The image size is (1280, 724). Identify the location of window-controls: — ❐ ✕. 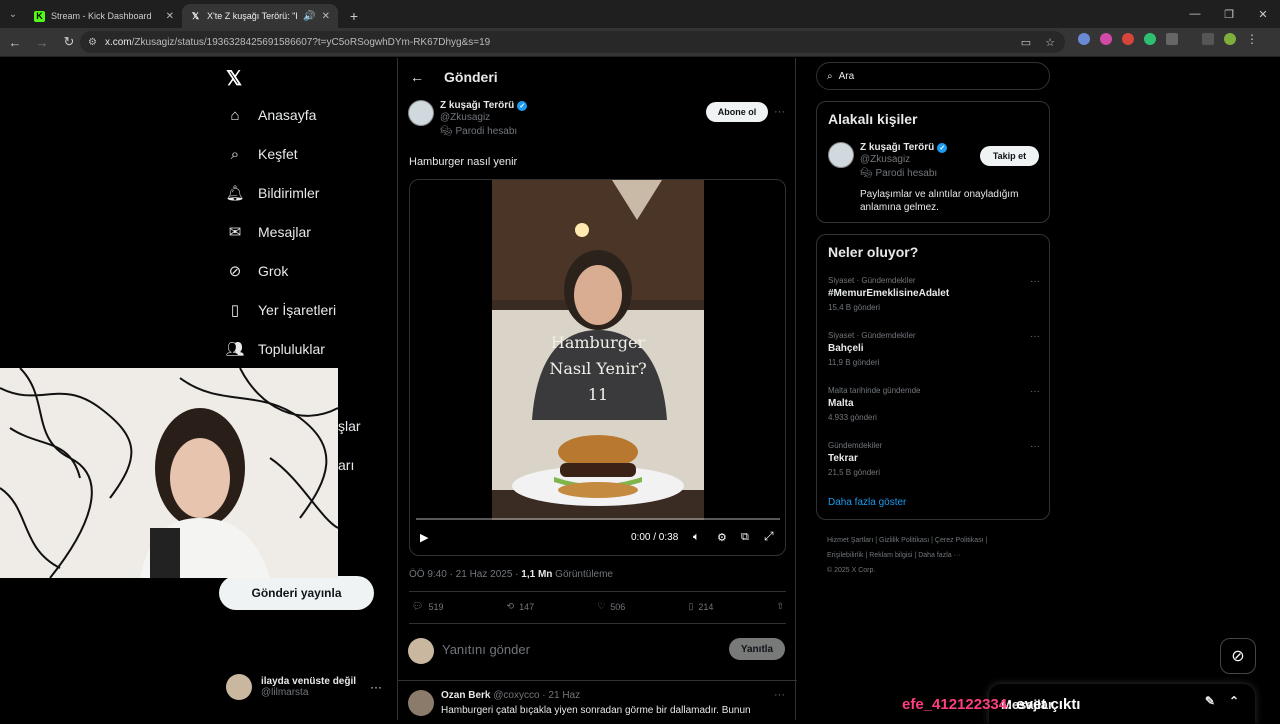
(1229, 14).